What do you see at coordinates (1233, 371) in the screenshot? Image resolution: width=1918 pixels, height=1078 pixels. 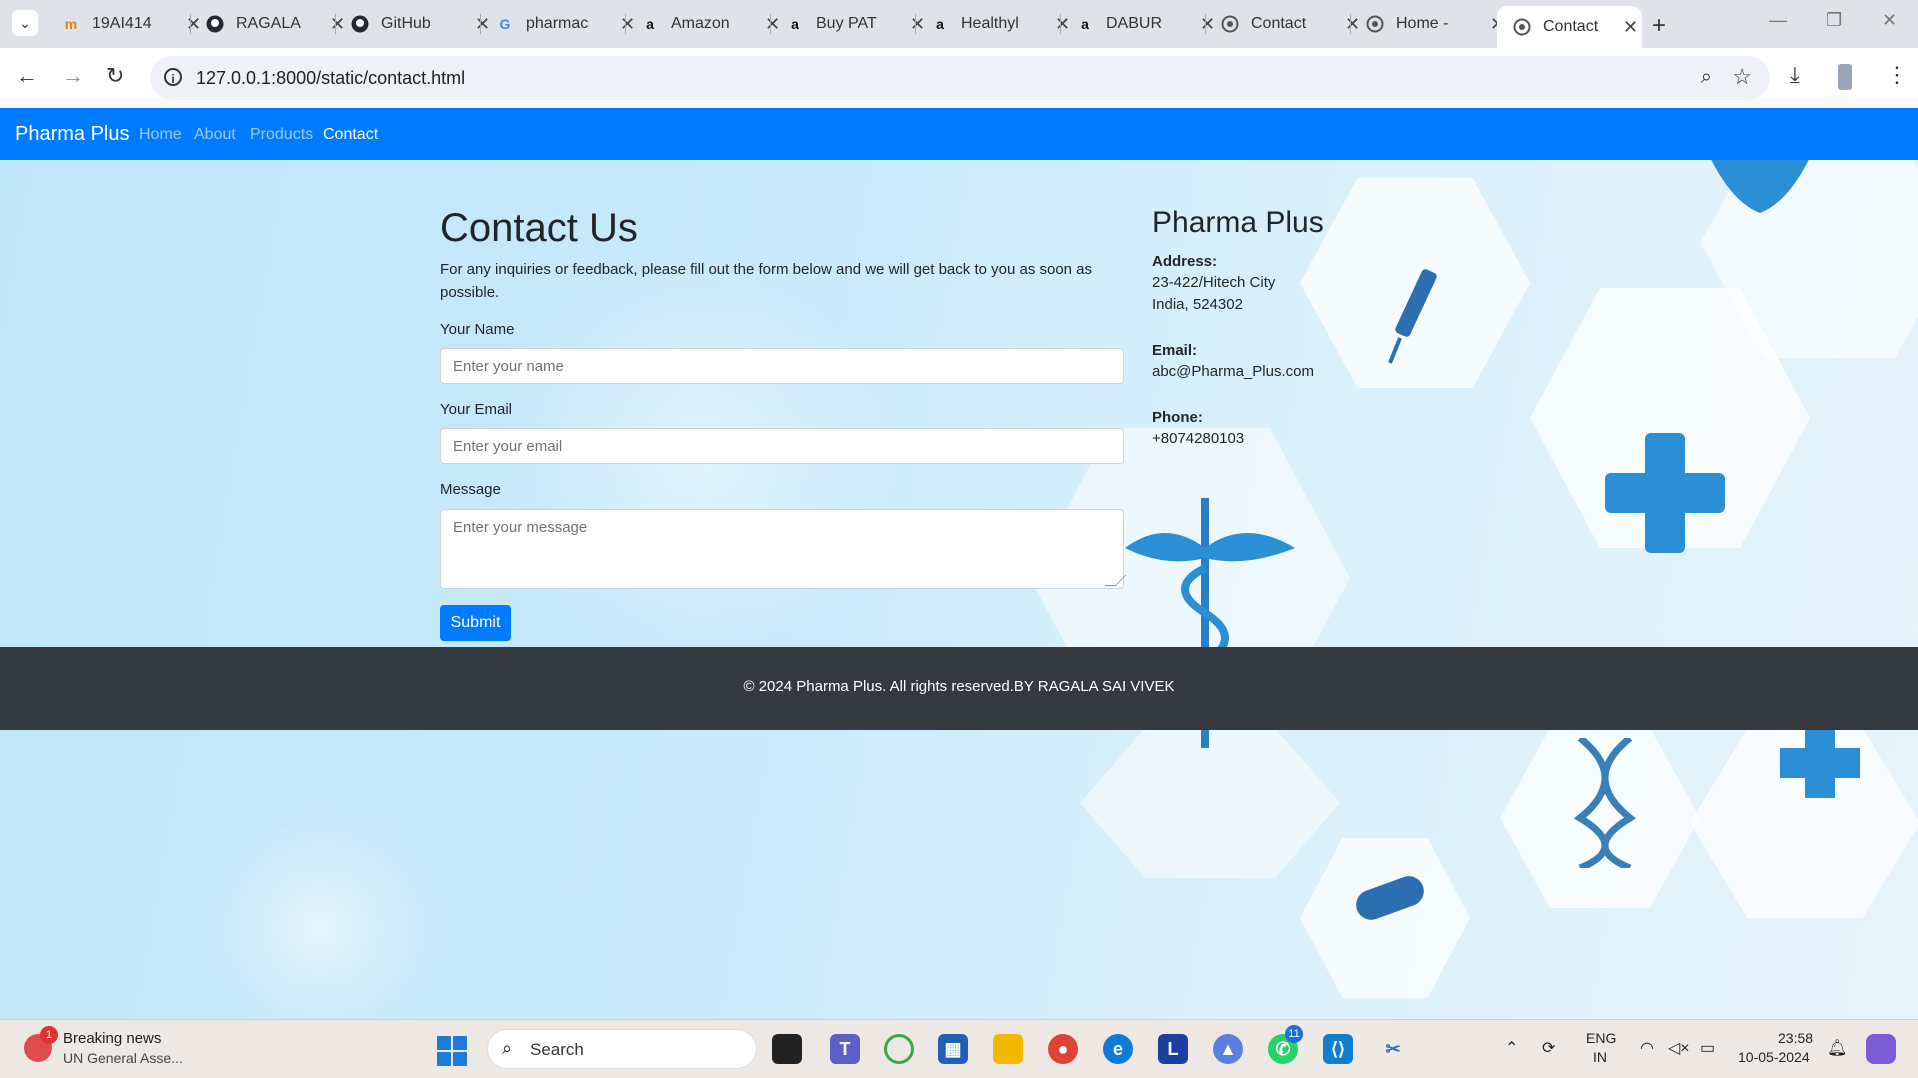 I see `email-value: abc@Pharma_Plus.com` at bounding box center [1233, 371].